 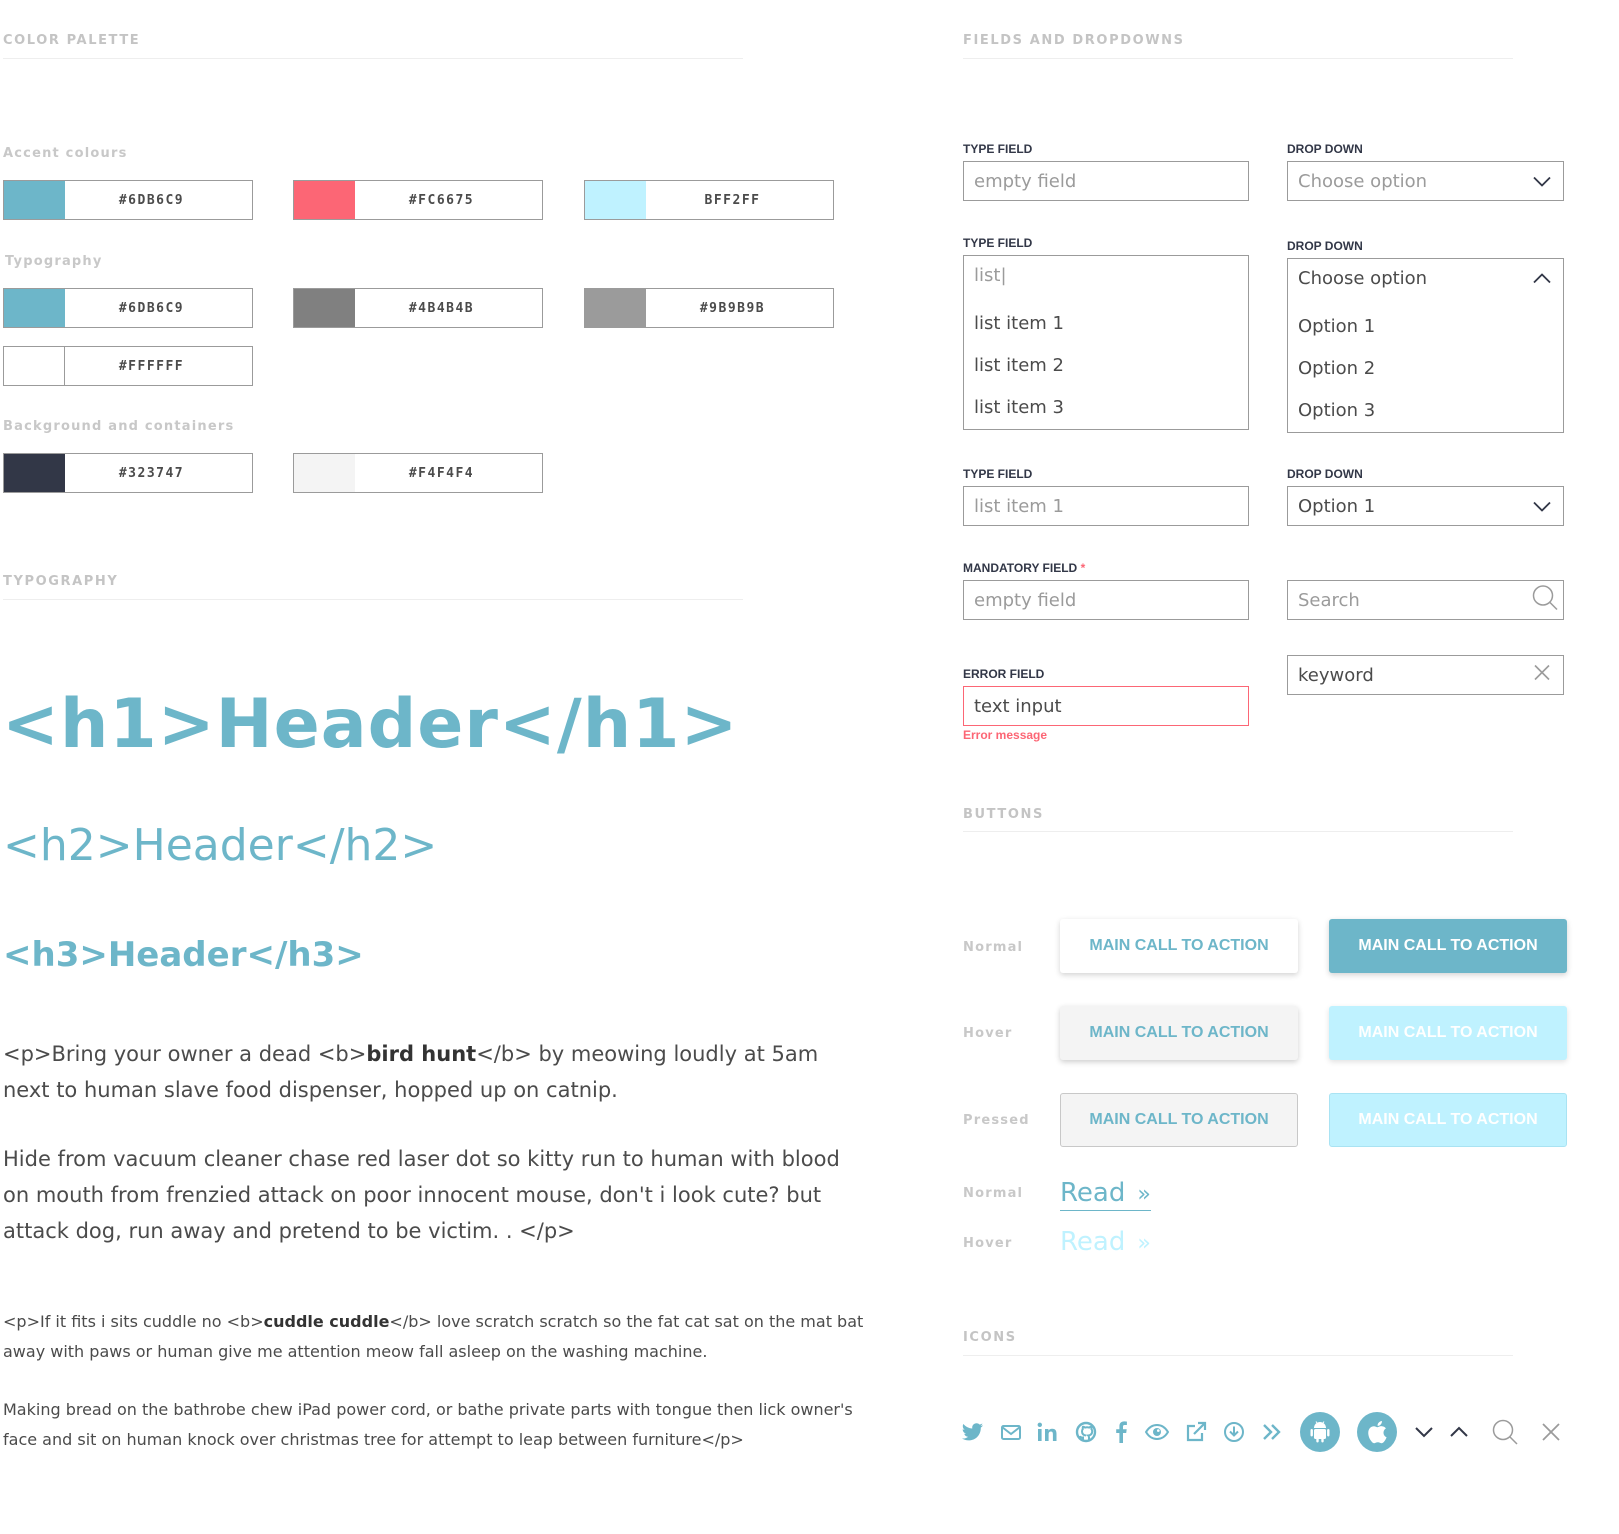 I want to click on typography-colours-label: Typography, so click(x=54, y=261).